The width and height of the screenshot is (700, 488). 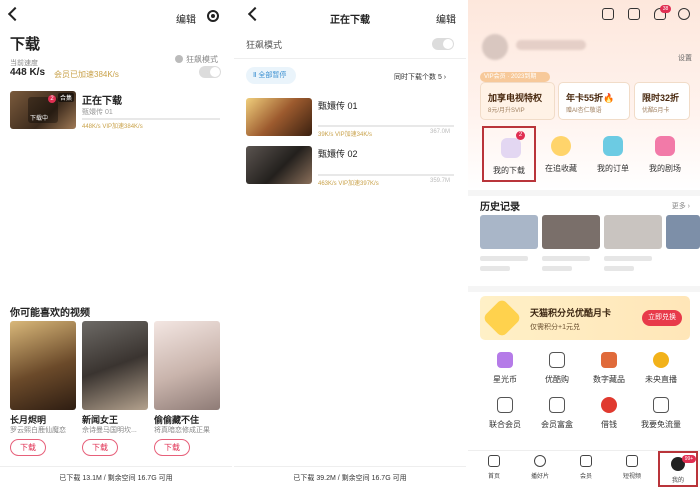 I want to click on grid-label: 借钱, so click(x=609, y=424).